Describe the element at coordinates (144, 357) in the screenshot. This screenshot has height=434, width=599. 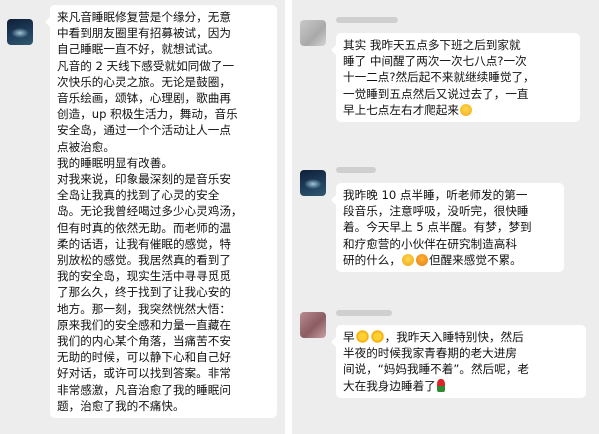
I see `message-line: 无助的时候，可以静下心和自己好` at that location.